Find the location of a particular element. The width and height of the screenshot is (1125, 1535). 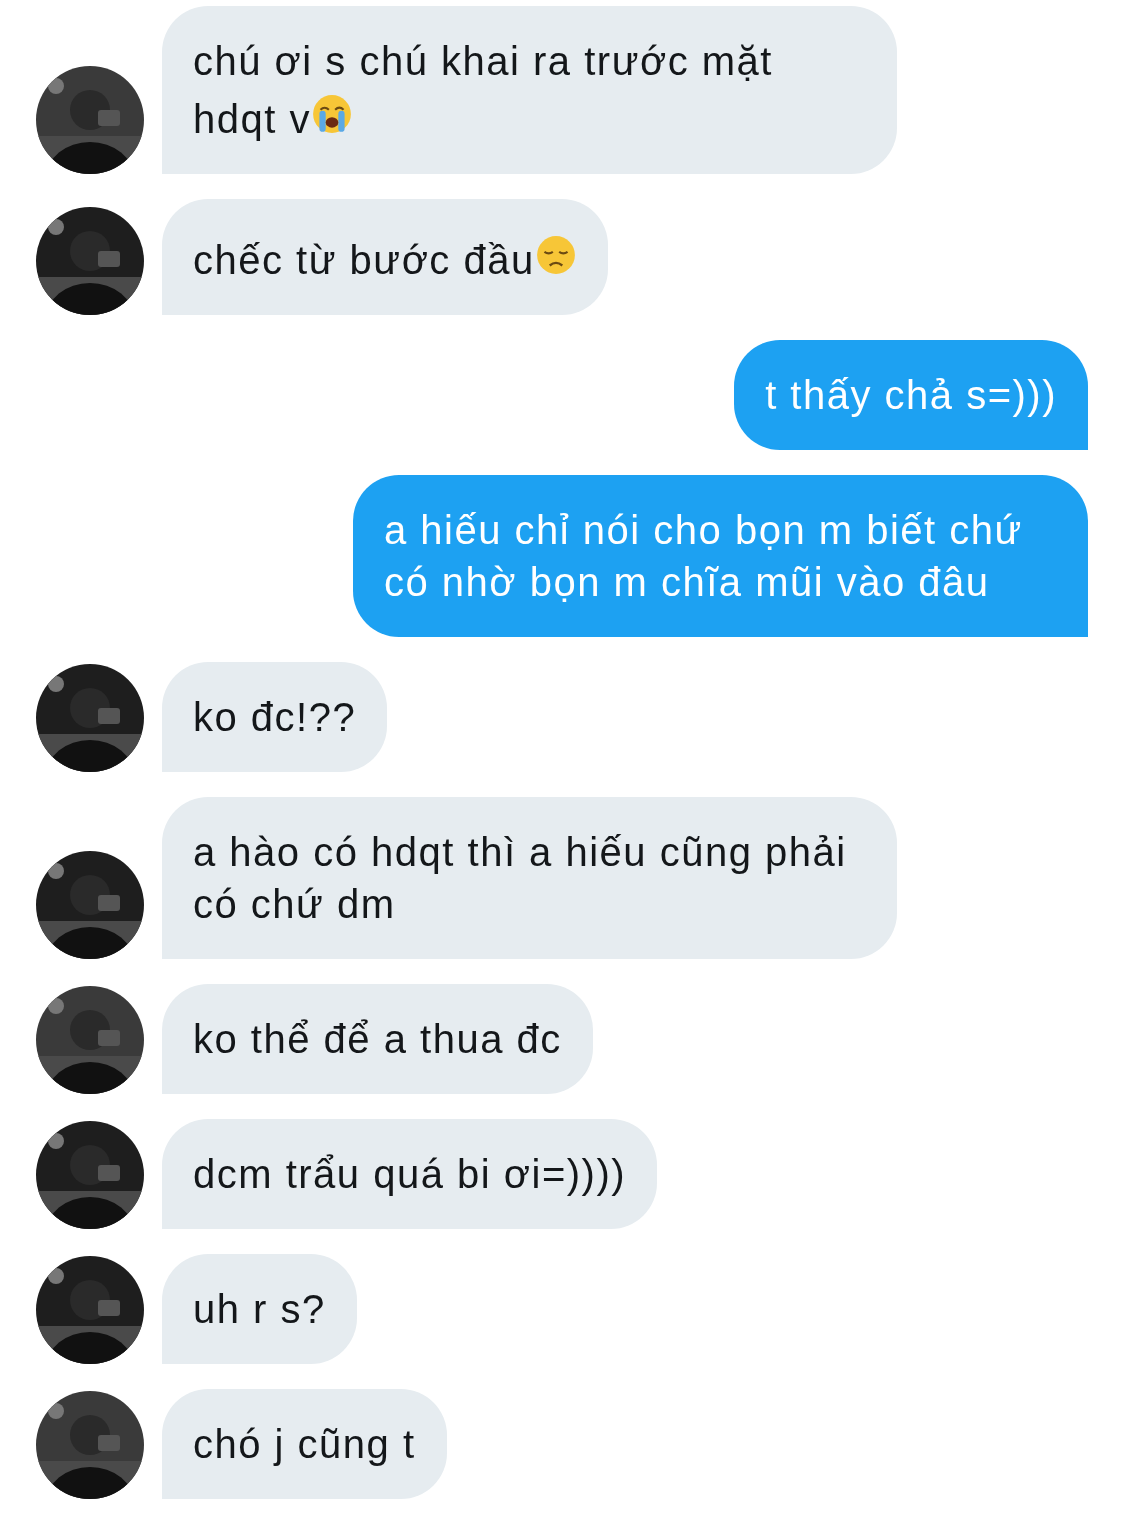

crying-face-icon is located at coordinates (331, 114).